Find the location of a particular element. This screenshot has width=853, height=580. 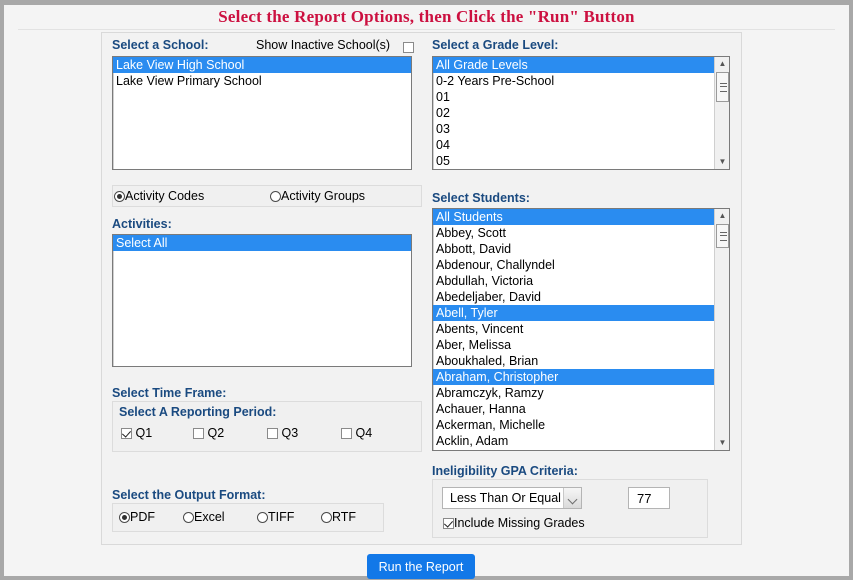

student-list-item: Aboukhaled, Brian is located at coordinates (573, 361).